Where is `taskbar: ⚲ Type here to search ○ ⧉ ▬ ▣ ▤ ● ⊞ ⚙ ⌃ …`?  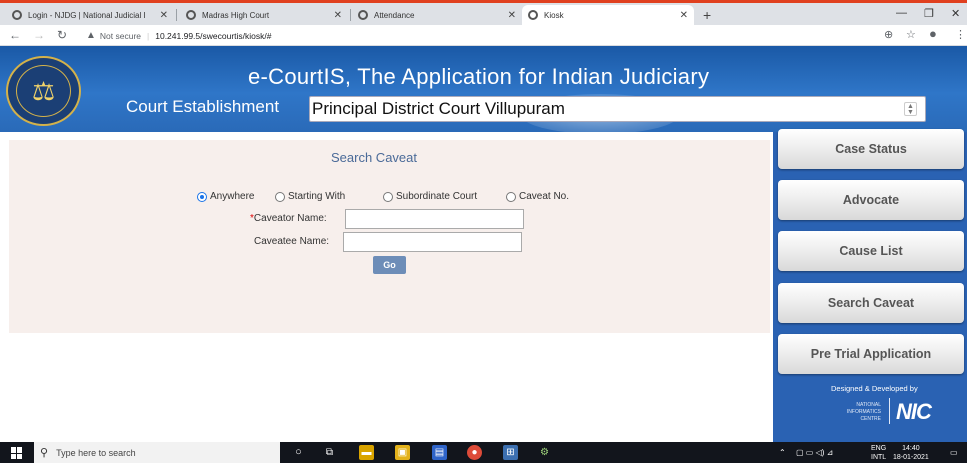
taskbar: ⚲ Type here to search ○ ⧉ ▬ ▣ ▤ ● ⊞ ⚙ ⌃ … is located at coordinates (483, 452).